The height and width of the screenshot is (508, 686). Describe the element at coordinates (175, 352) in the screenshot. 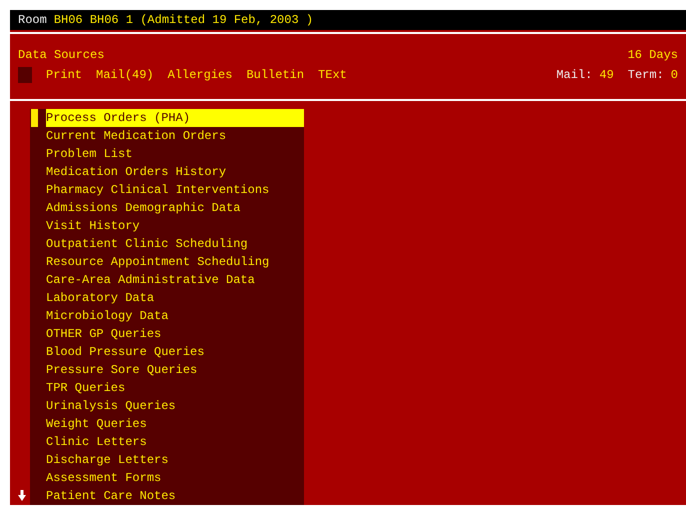

I see `menu-option: Blood Pressure Queries` at that location.